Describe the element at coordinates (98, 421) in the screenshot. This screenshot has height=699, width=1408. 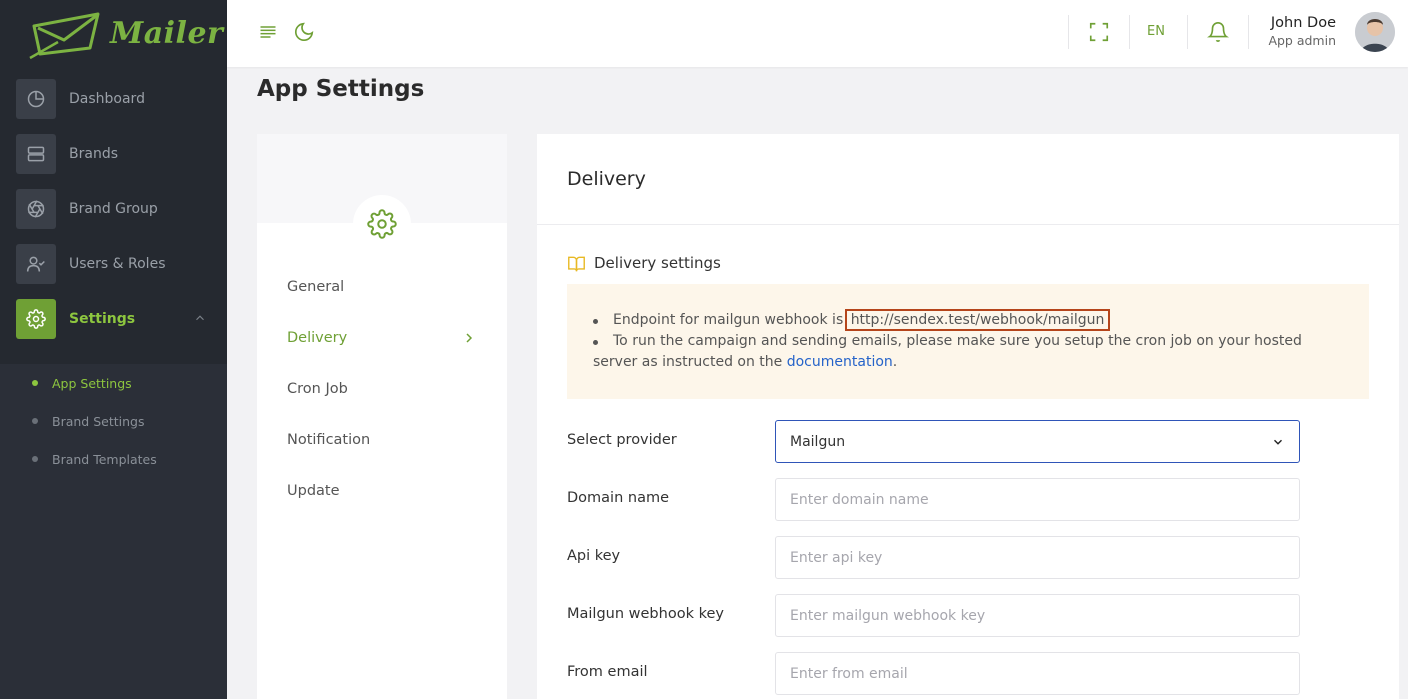
I see `submenu-item-label: Brand Settings` at that location.